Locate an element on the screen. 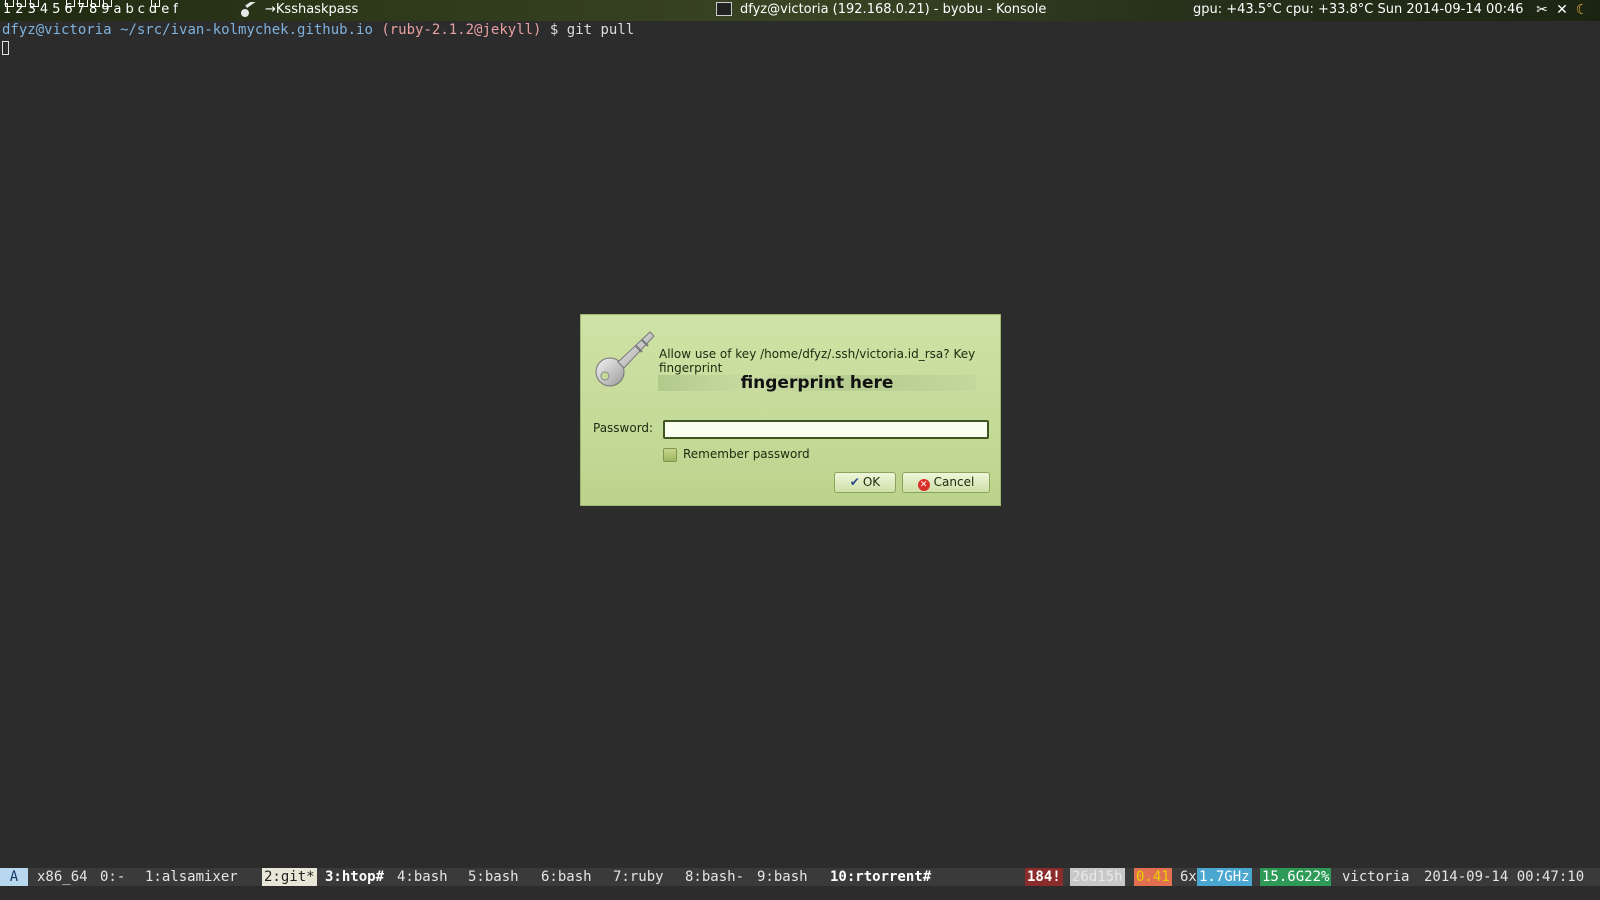 Image resolution: width=1600 pixels, height=900 pixels. window-tab: 6:bash is located at coordinates (566, 877).